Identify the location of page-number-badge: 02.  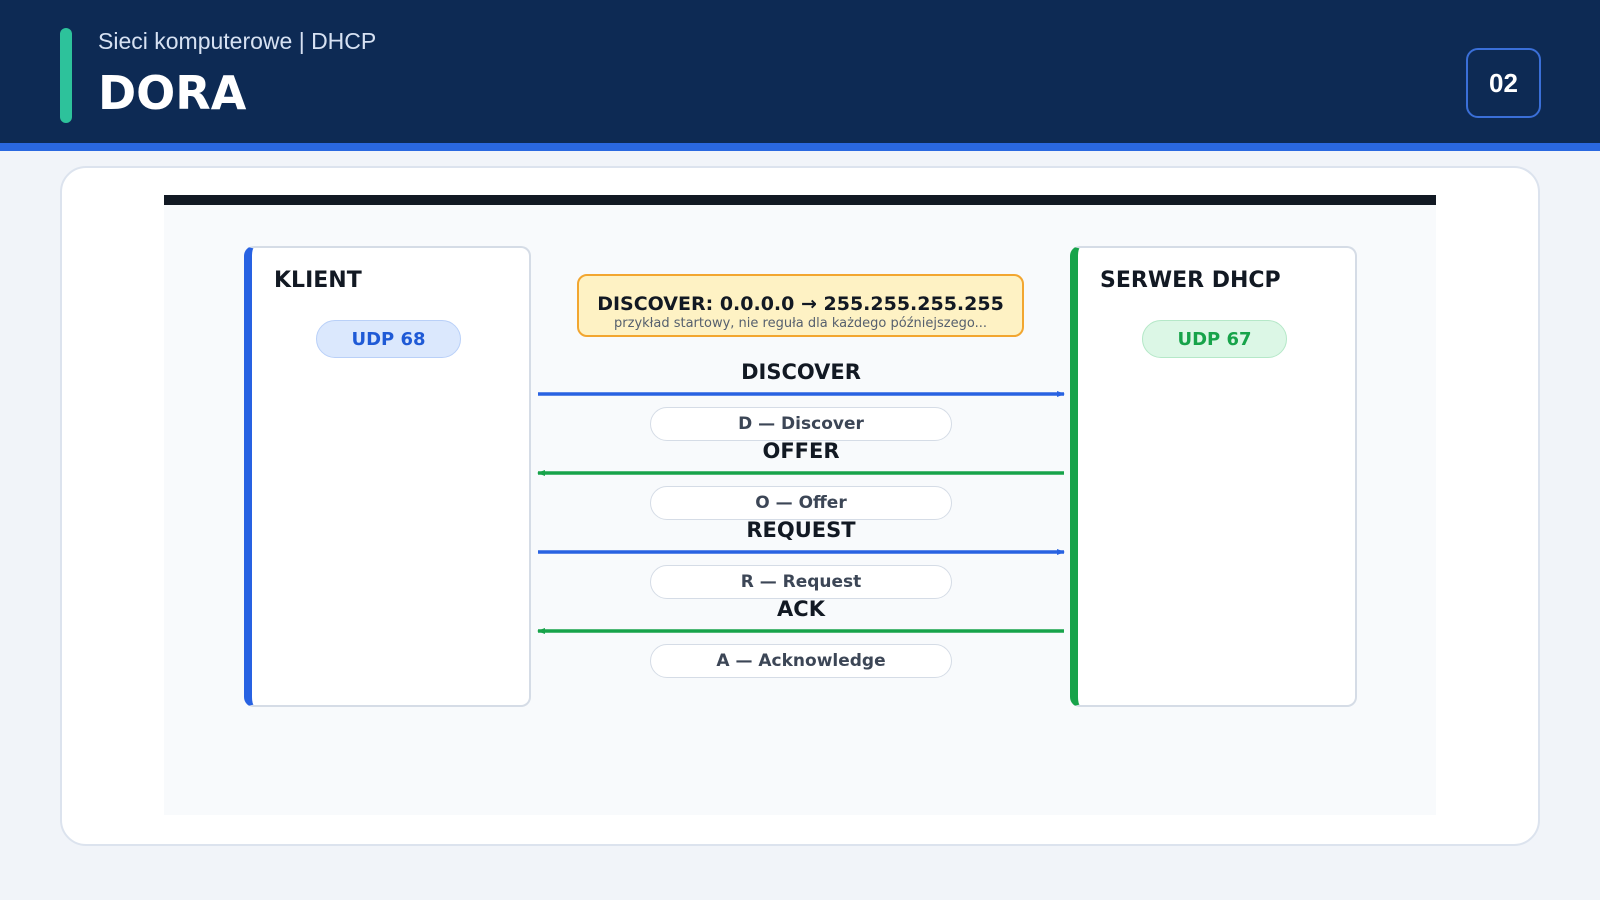
(1503, 83).